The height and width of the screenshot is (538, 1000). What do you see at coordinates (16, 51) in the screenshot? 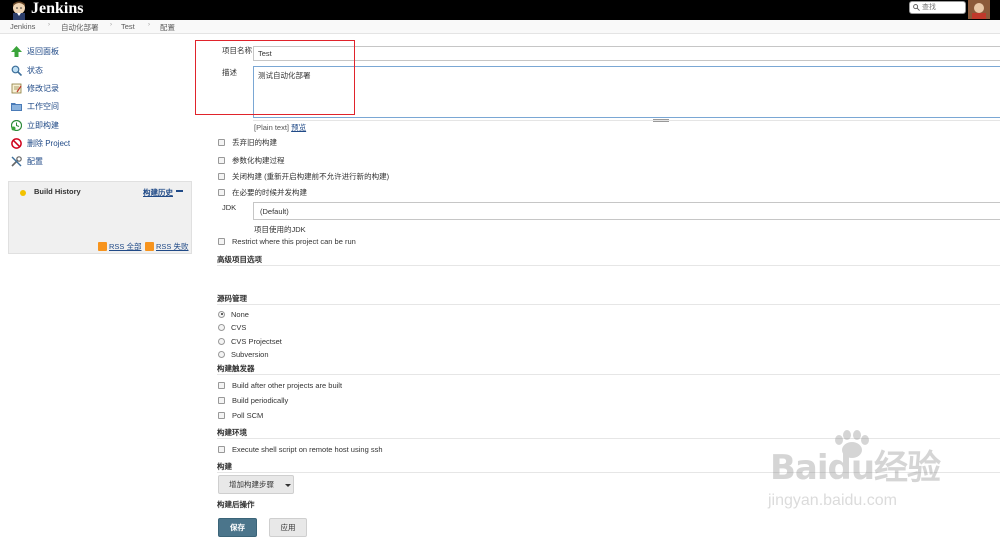
I see `up-arrow-icon` at bounding box center [16, 51].